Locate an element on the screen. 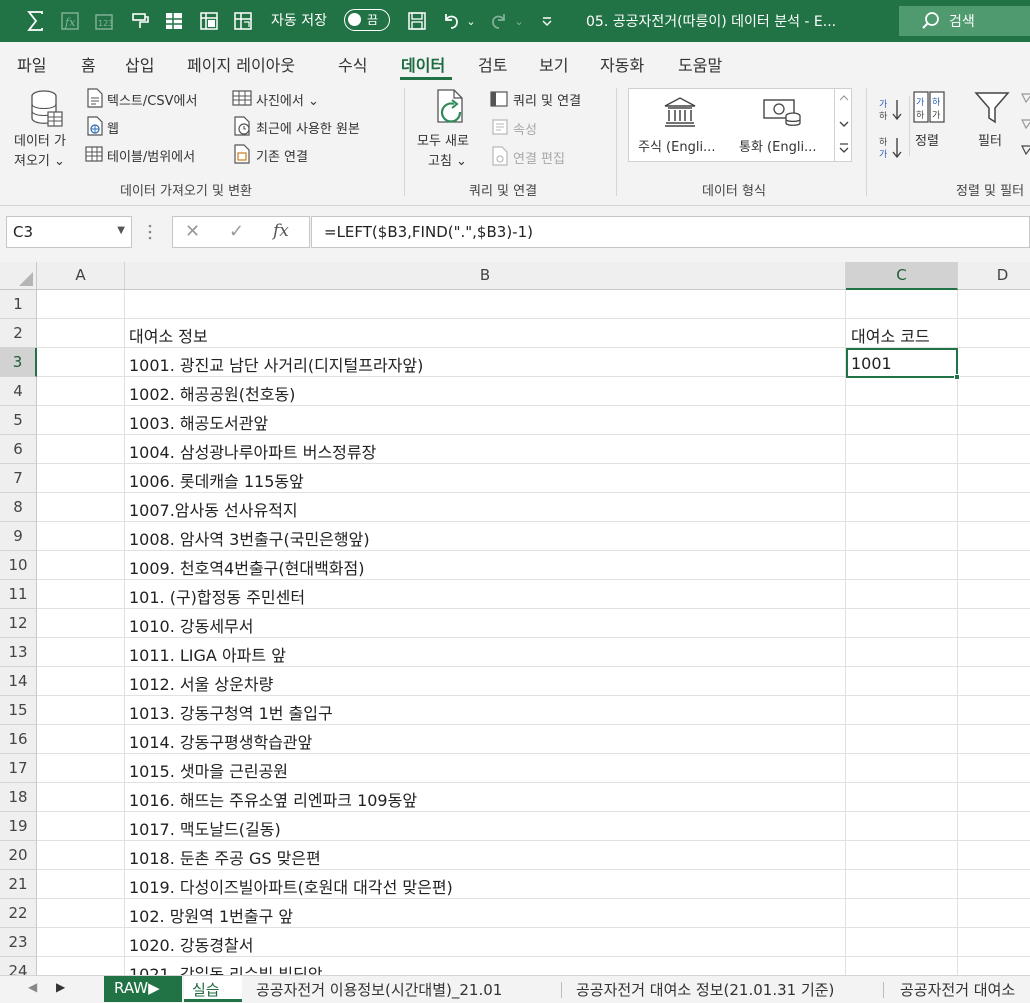 The image size is (1030, 1003). cell-b-station: 1012. 서울 상운차량 is located at coordinates (486, 683).